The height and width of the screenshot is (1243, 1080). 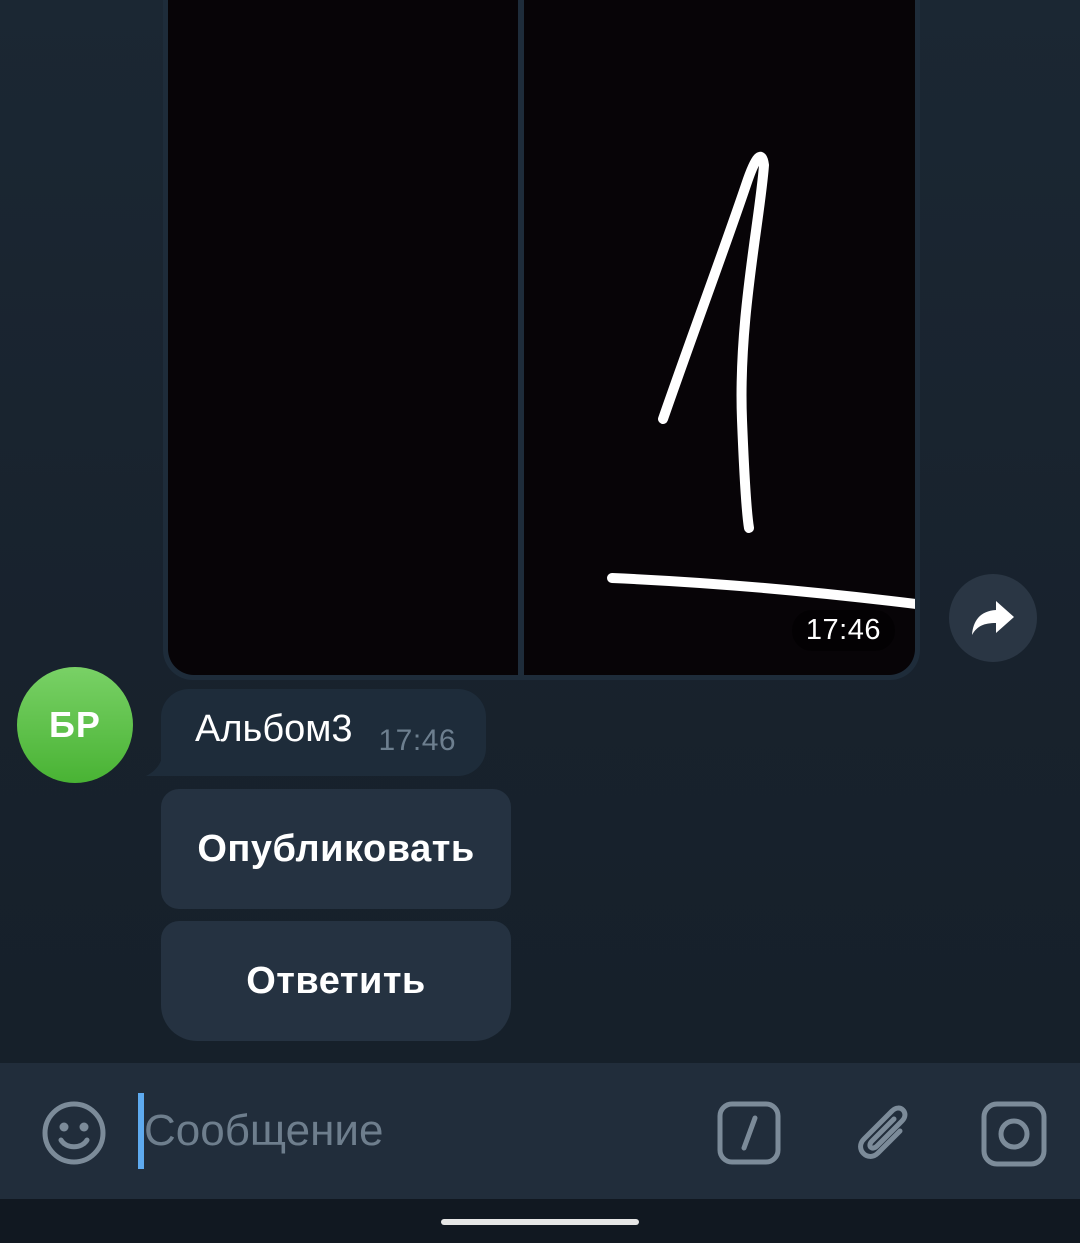 I want to click on bot-commands-button, so click(x=749, y=1133).